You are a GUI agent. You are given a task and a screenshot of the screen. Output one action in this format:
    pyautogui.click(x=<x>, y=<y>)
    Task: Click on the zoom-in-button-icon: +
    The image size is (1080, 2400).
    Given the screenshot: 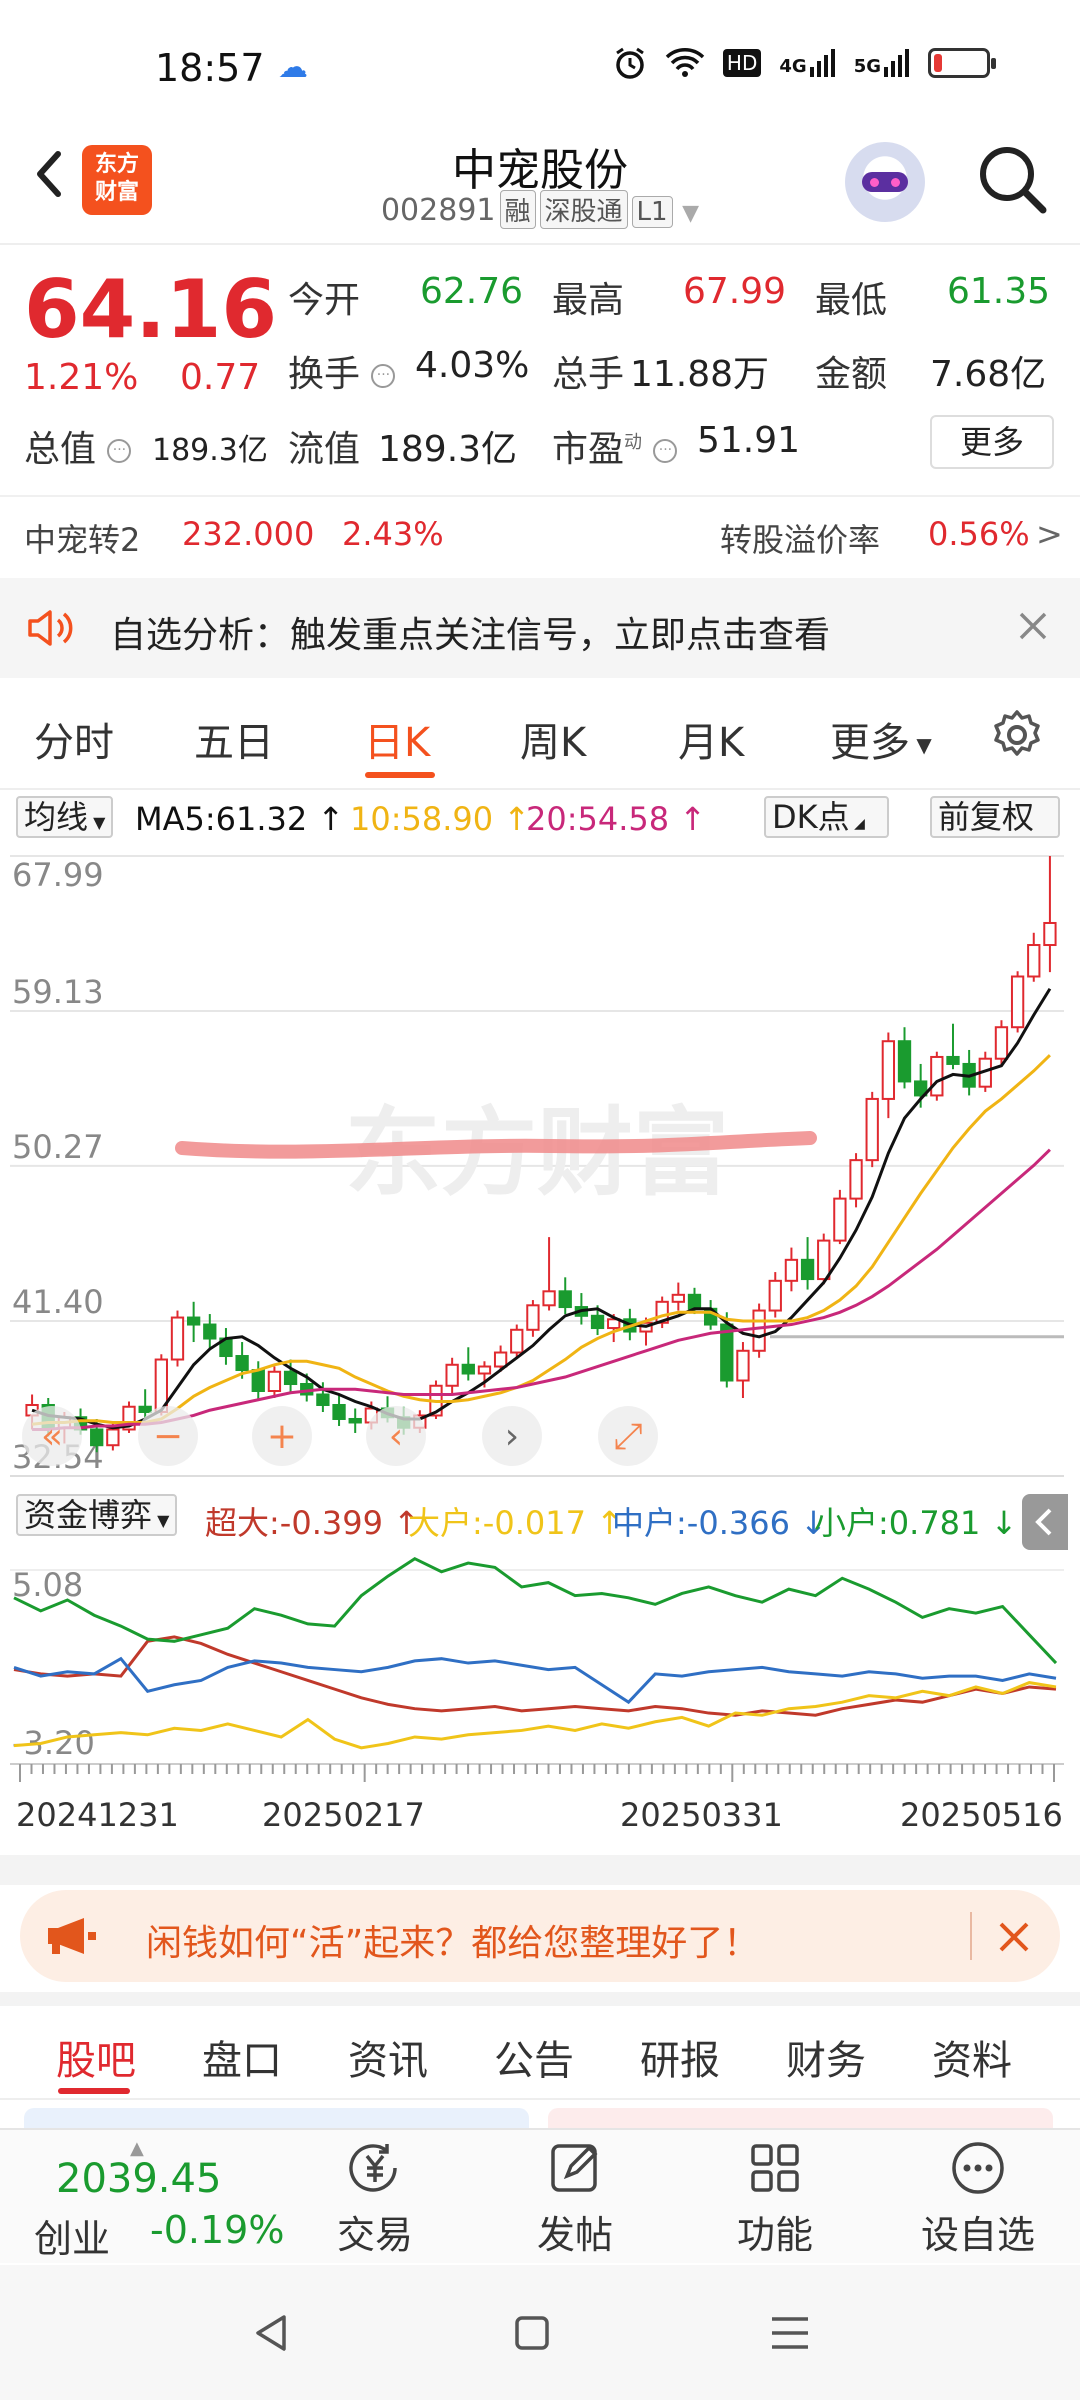 What is the action you would take?
    pyautogui.click(x=282, y=1436)
    